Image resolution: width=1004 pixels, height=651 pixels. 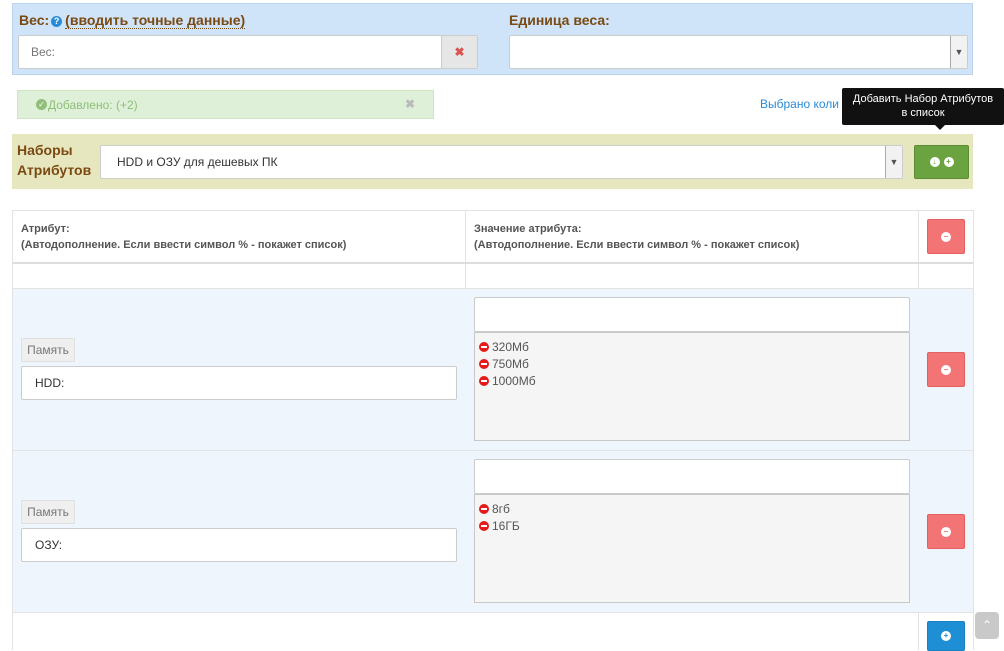 I want to click on weight-label: Вес:? (вводить точные данные), so click(x=132, y=20).